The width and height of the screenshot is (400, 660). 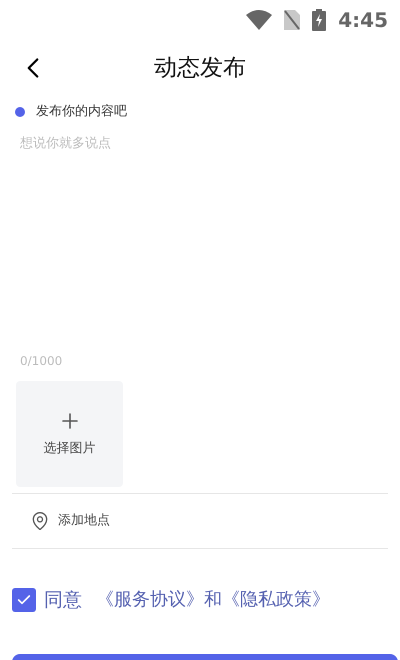 What do you see at coordinates (276, 600) in the screenshot?
I see `privacy-policy-link: 《隐私政策》` at bounding box center [276, 600].